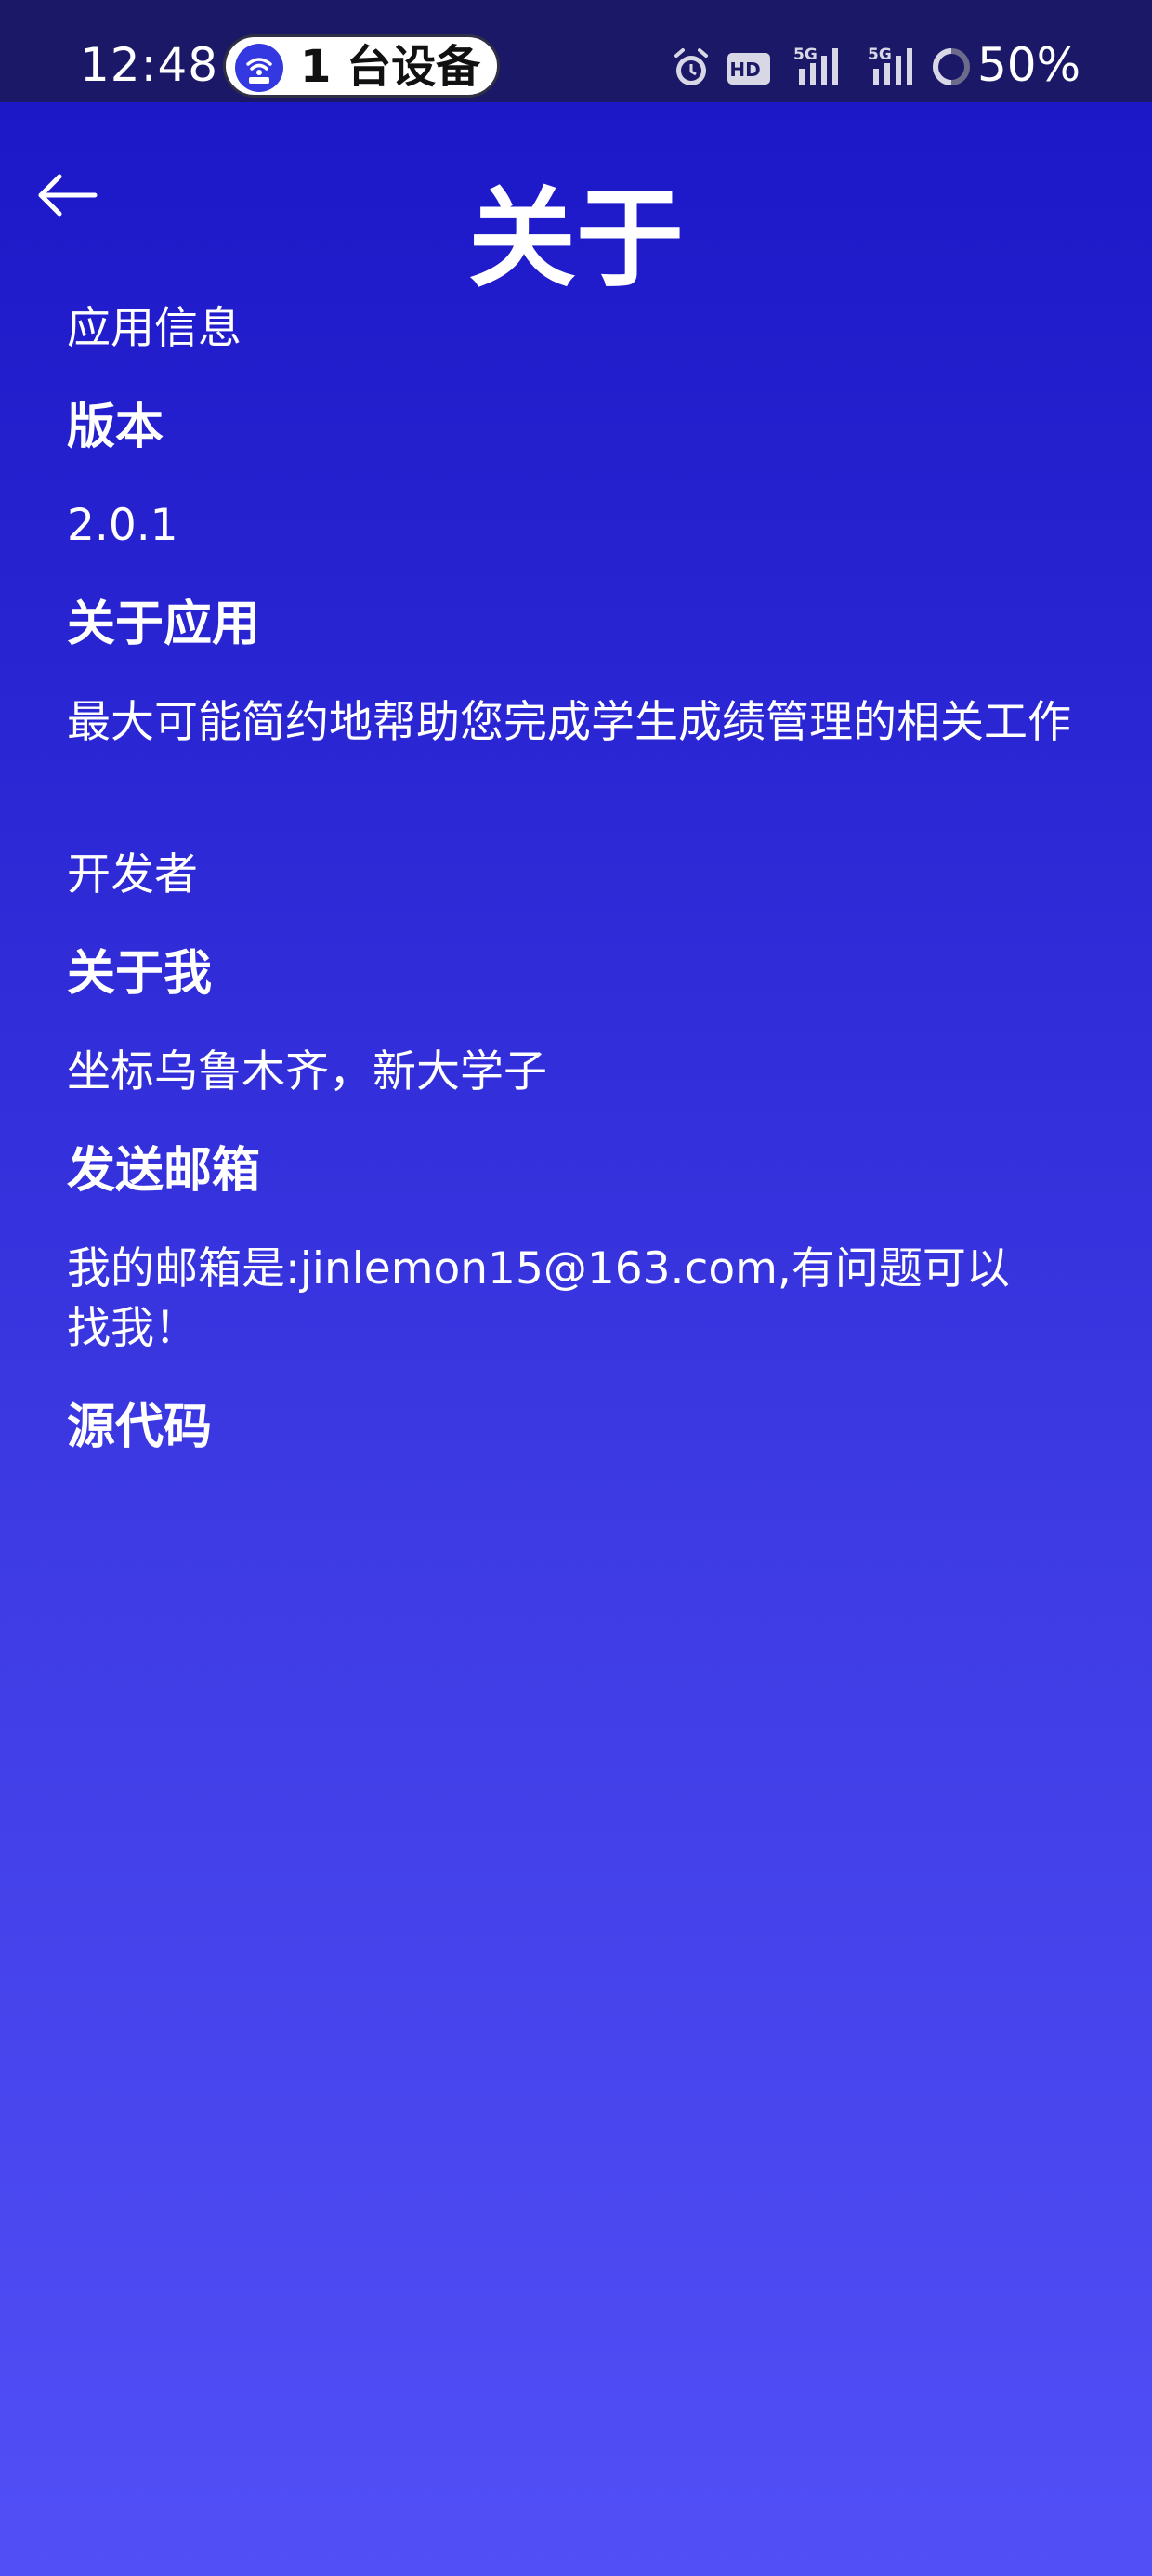  What do you see at coordinates (578, 1171) in the screenshot?
I see `send-email-heading: 发送邮箱` at bounding box center [578, 1171].